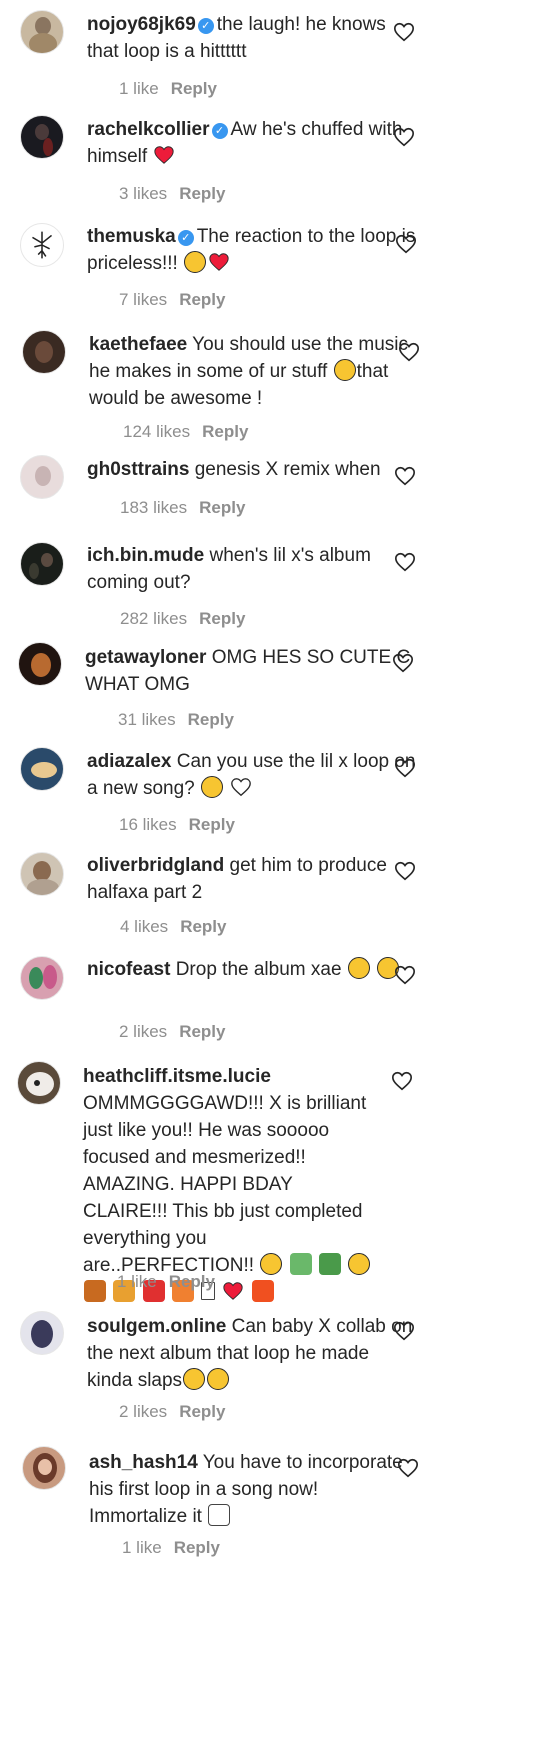 This screenshot has width=547, height=1764. I want to click on butterfly-icon, so click(95, 1291).